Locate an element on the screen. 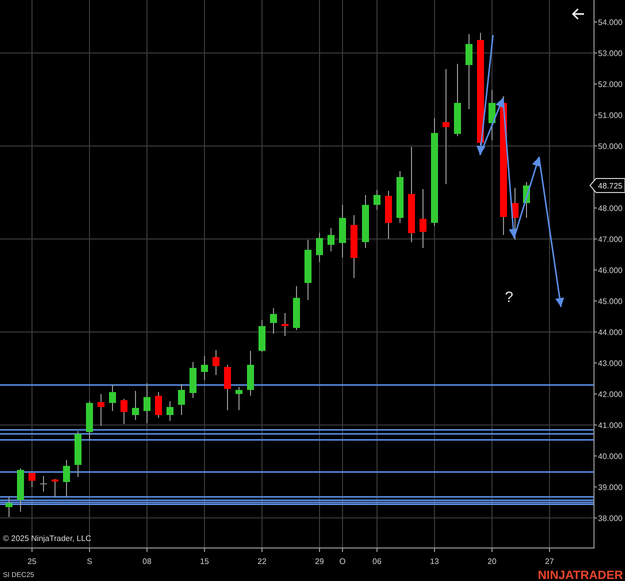  x-axis-label: 25 is located at coordinates (32, 561).